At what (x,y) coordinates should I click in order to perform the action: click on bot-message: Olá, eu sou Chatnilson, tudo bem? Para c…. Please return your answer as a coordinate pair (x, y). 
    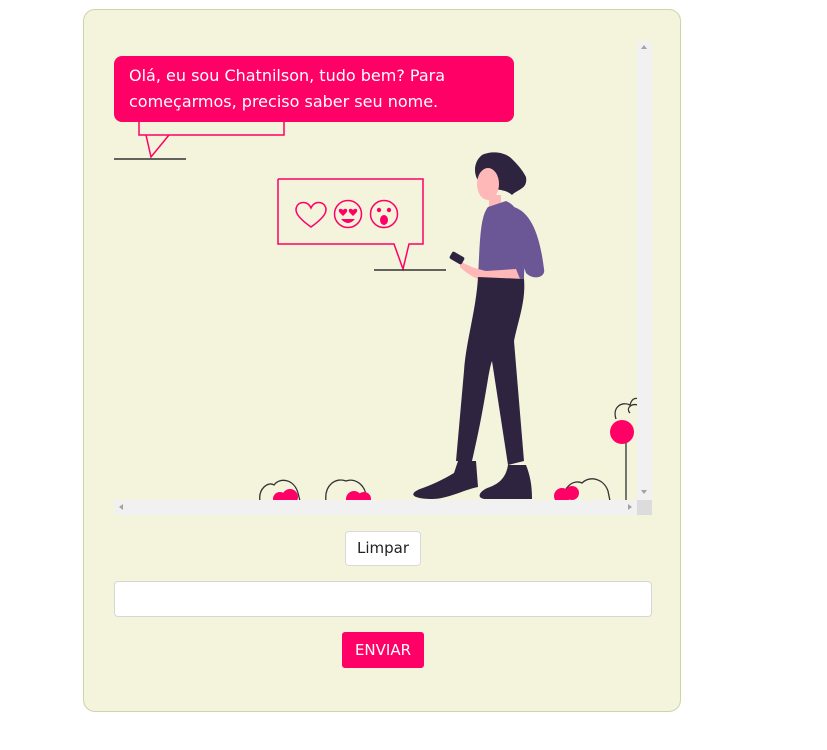
    Looking at the image, I should click on (314, 89).